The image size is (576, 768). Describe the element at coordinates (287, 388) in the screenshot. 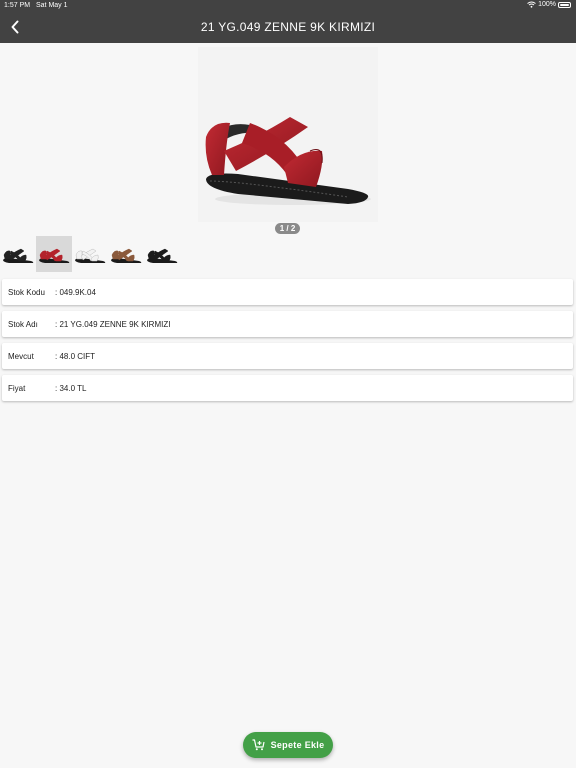

I see `detail-row: Fiyat : 34.0 TL` at that location.